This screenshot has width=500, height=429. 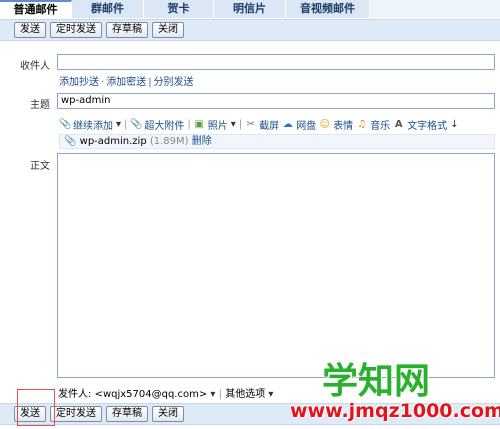 I want to click on recipient-links: 添加抄送 · 添加密送 | 分别发送, so click(x=126, y=82).